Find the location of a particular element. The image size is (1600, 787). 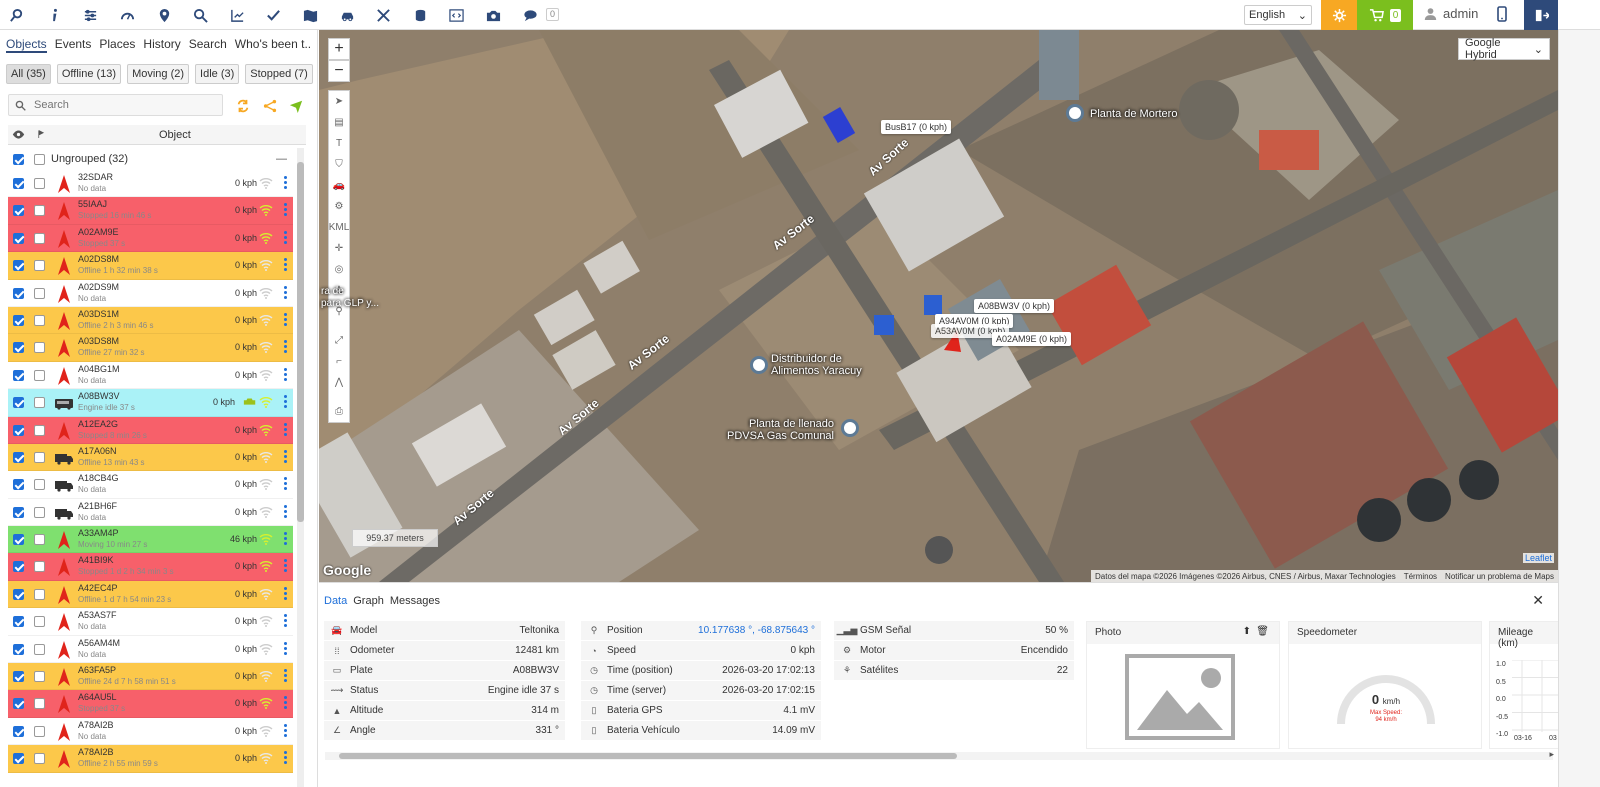

camera-icon: ◎ is located at coordinates (339, 269).